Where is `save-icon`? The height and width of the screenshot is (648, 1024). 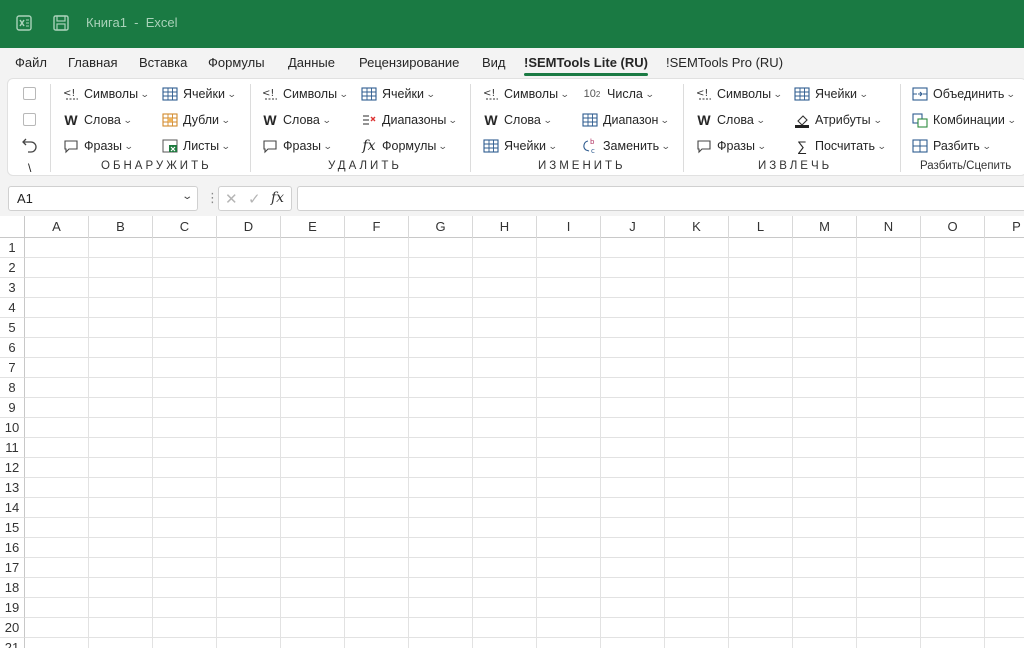 save-icon is located at coordinates (61, 23).